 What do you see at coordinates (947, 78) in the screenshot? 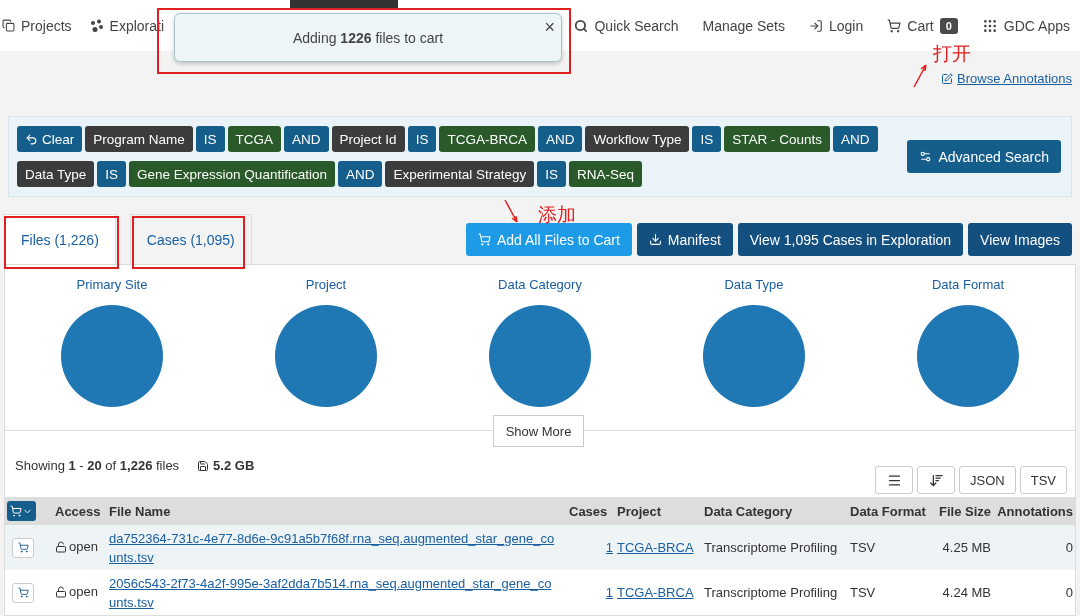
I see `edit-icon` at bounding box center [947, 78].